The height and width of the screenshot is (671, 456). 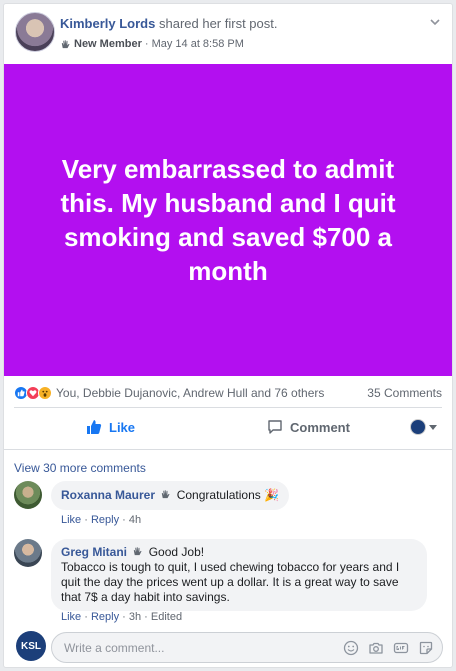 I want to click on comment-meta: Like · Reply · 4h, so click(x=101, y=520).